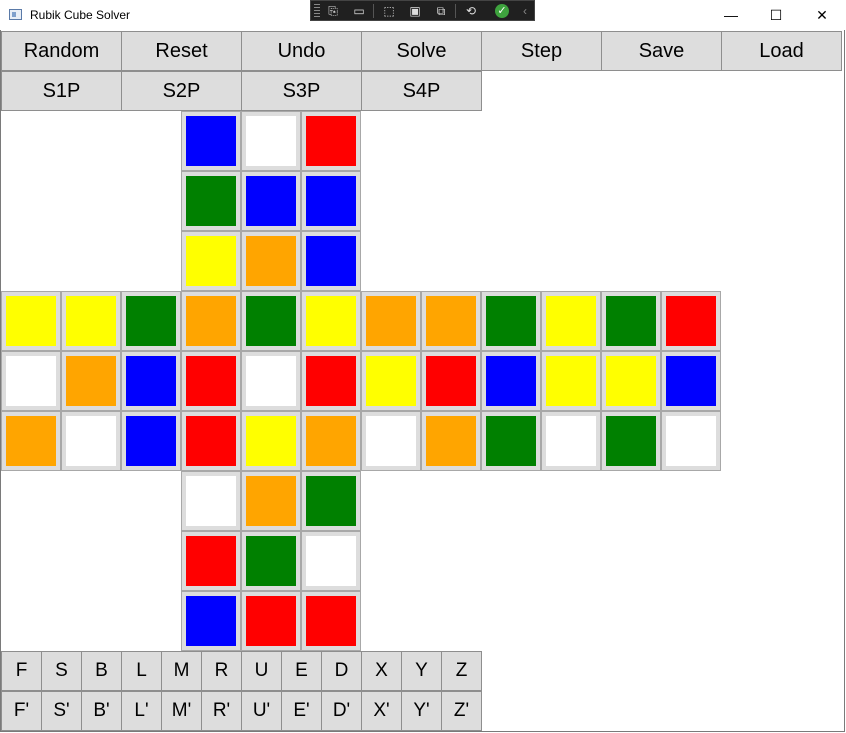 Image resolution: width=846 pixels, height=733 pixels. I want to click on reset-button: Reset, so click(181, 51).